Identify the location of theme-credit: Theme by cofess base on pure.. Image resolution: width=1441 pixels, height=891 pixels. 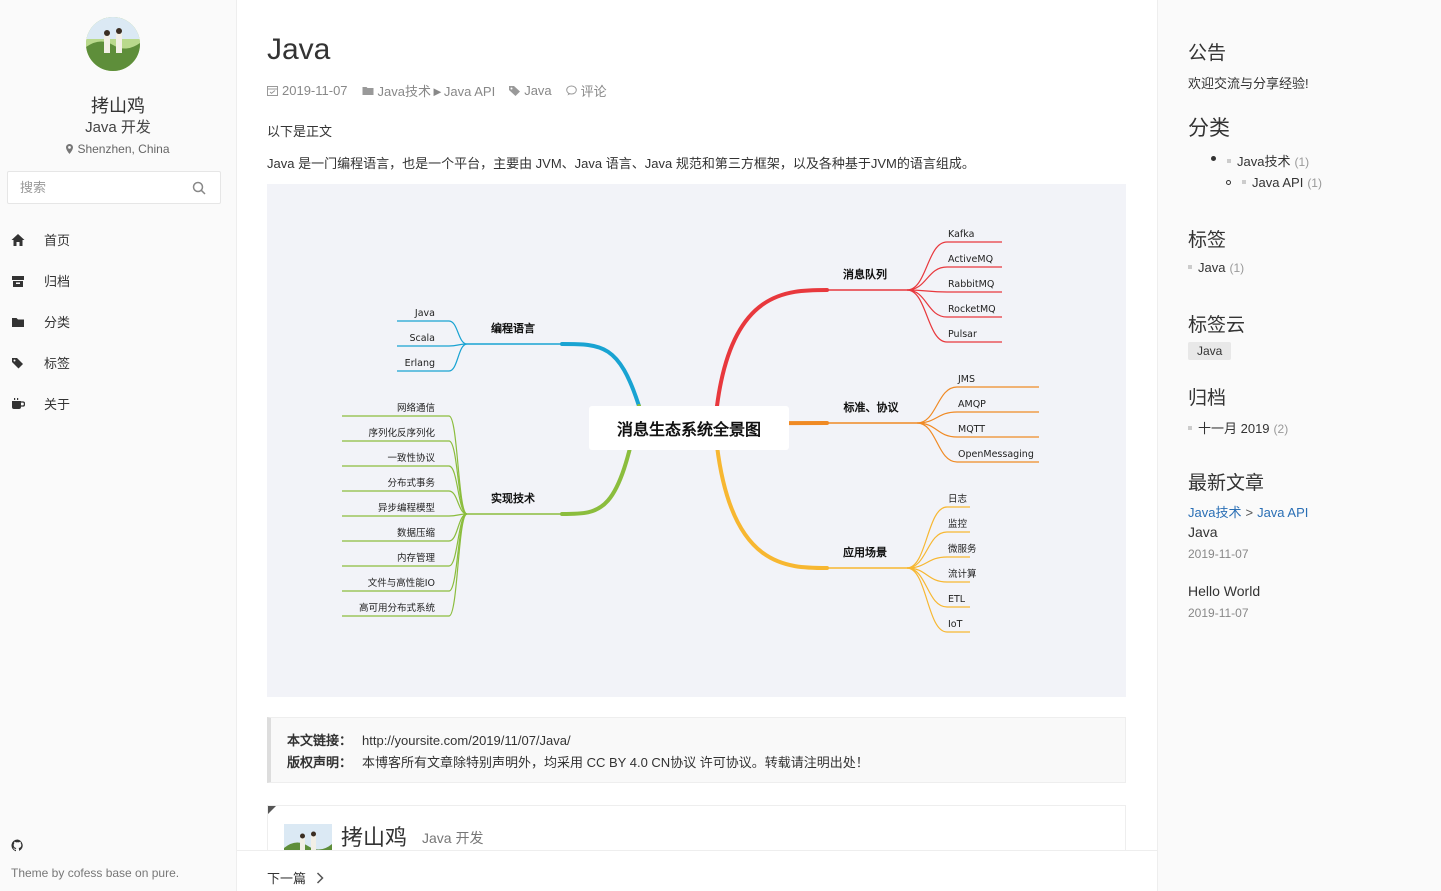
(95, 873).